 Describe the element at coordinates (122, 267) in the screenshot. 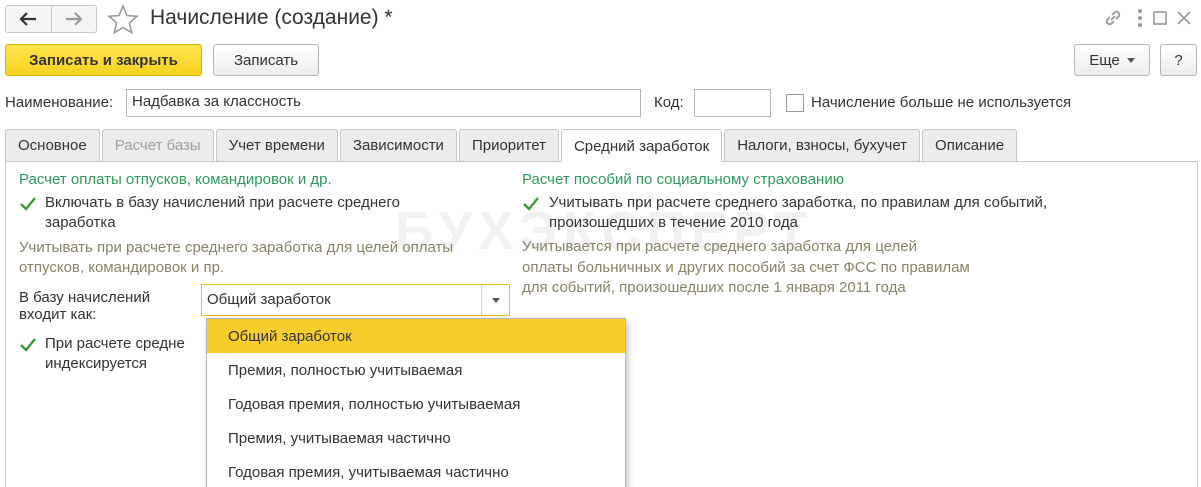

I see `vacation-hint-2: отпусков, командировок и пр.` at that location.